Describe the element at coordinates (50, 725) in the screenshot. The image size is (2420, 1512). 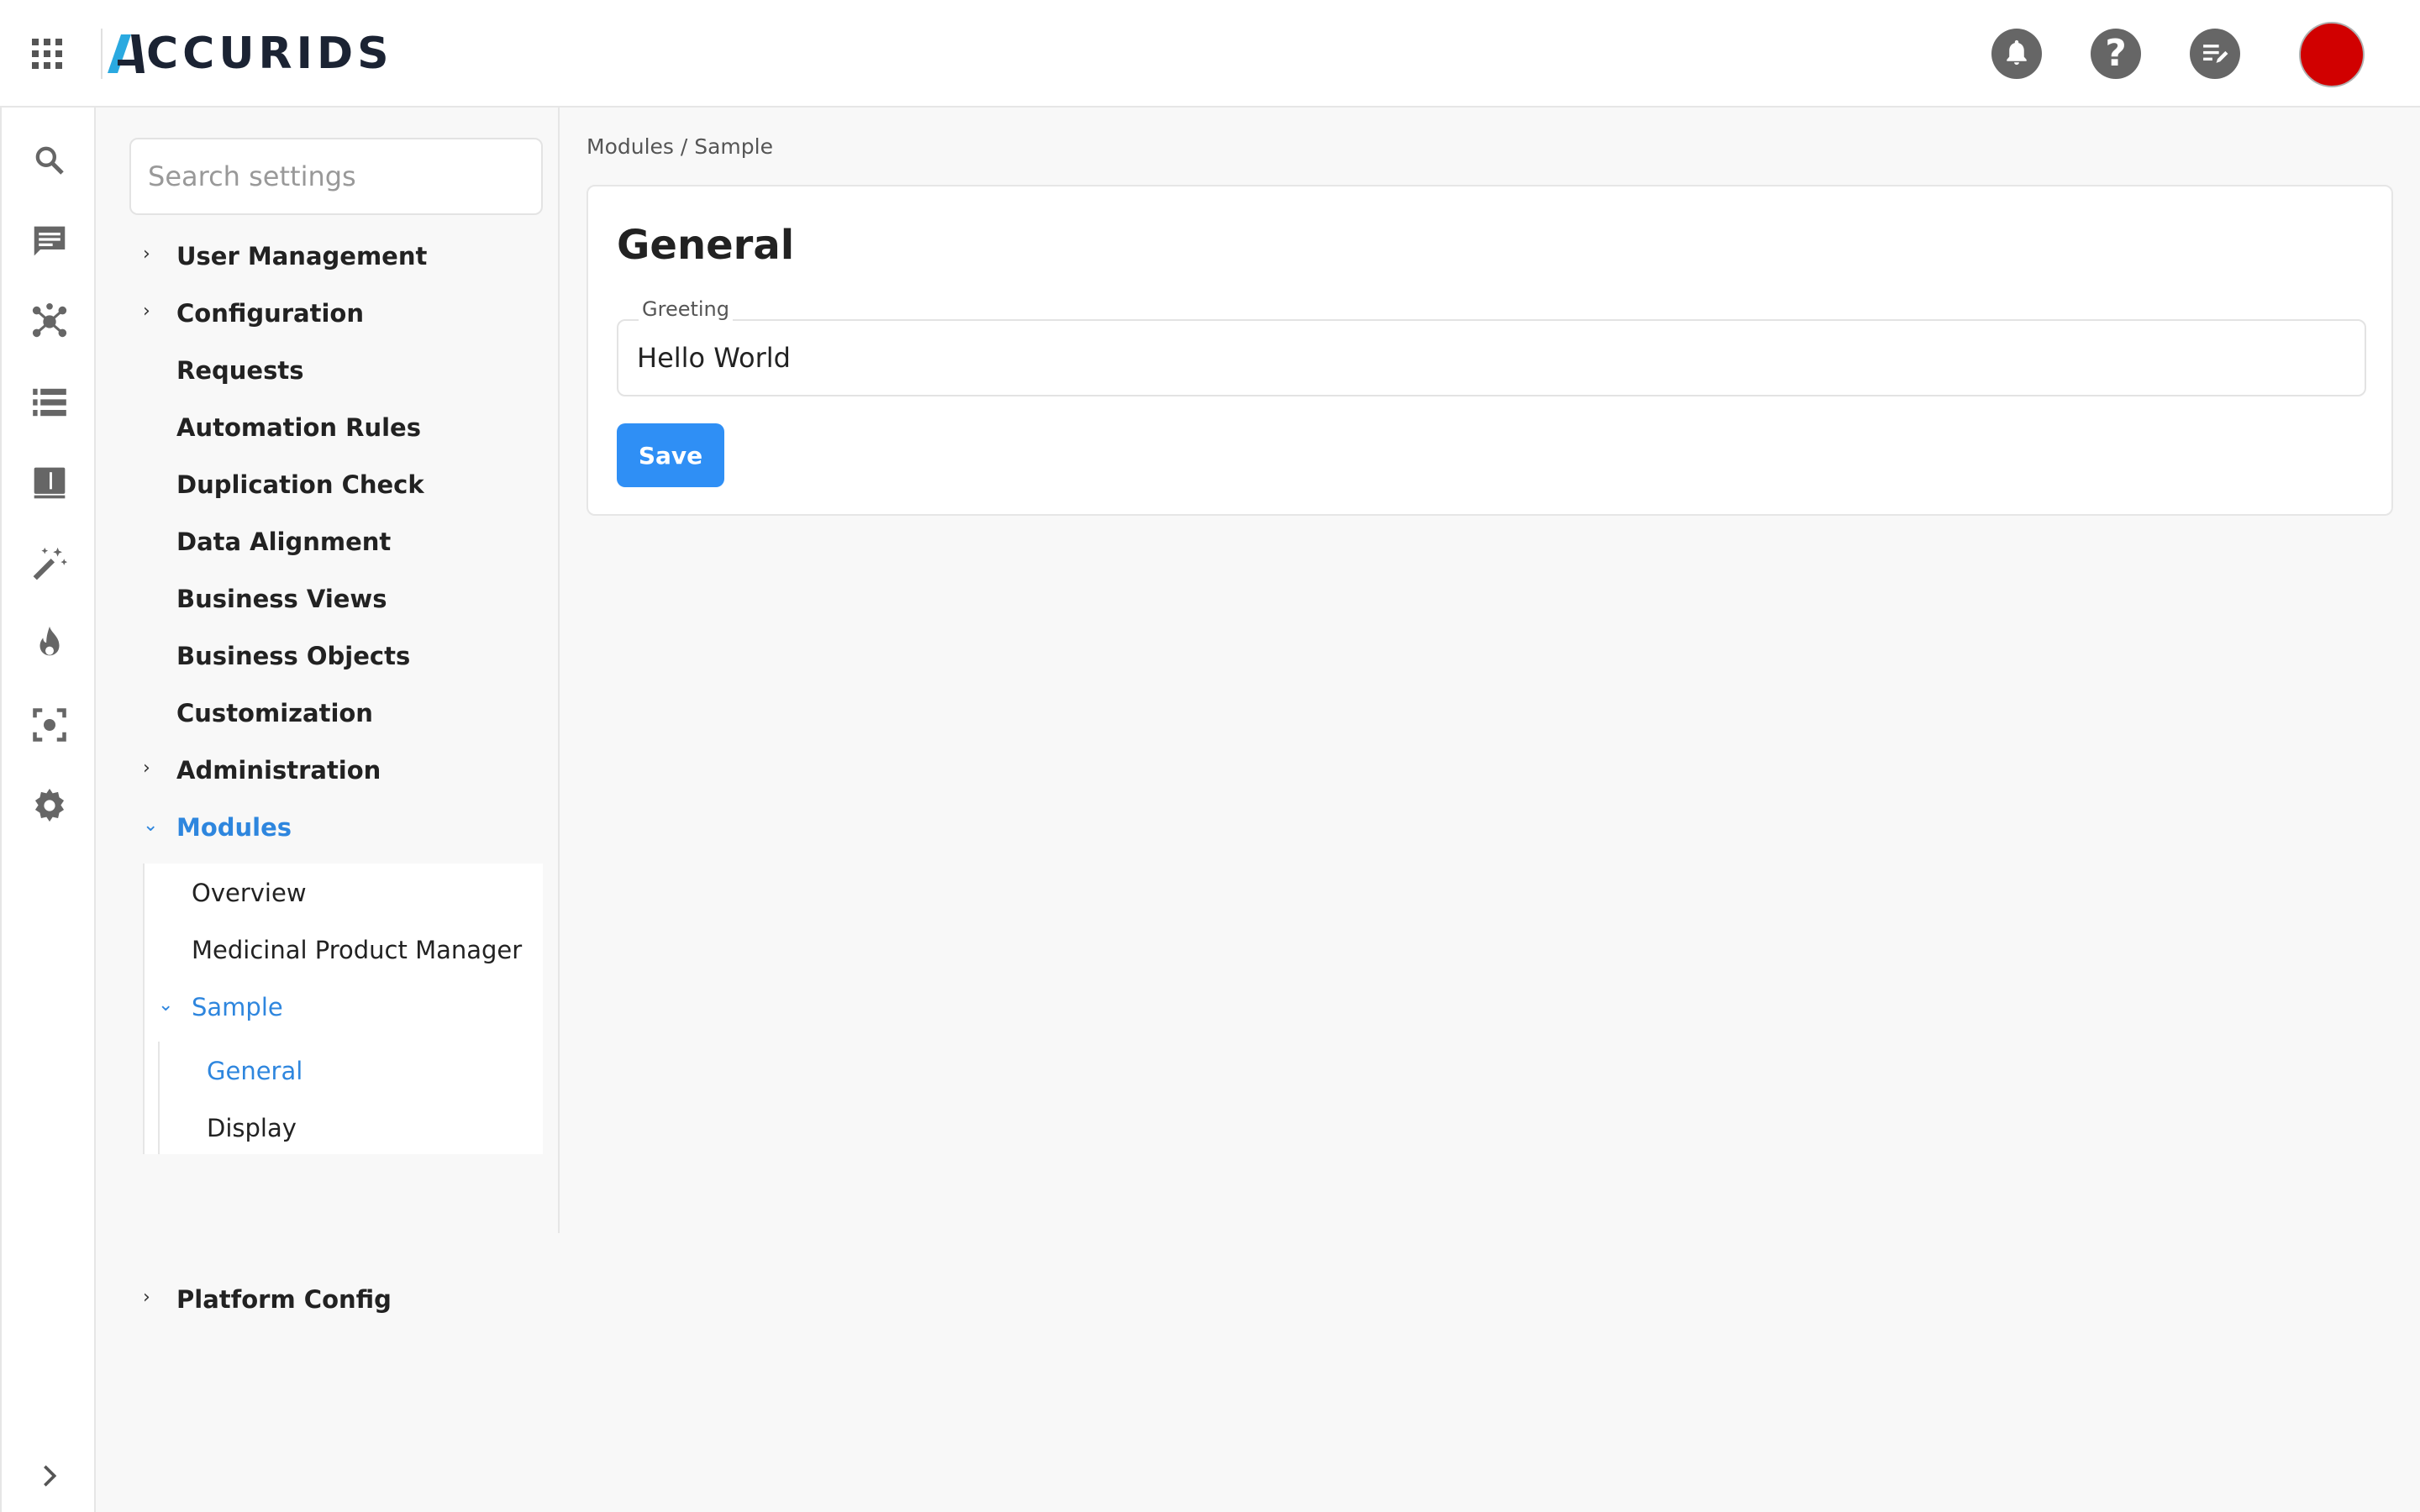
I see `scan-focus-icon` at that location.